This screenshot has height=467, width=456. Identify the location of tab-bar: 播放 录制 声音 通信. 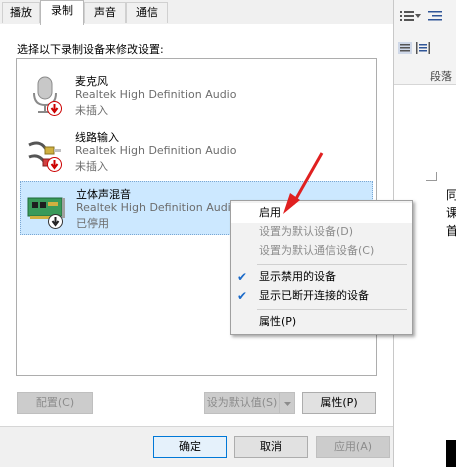
(196, 12).